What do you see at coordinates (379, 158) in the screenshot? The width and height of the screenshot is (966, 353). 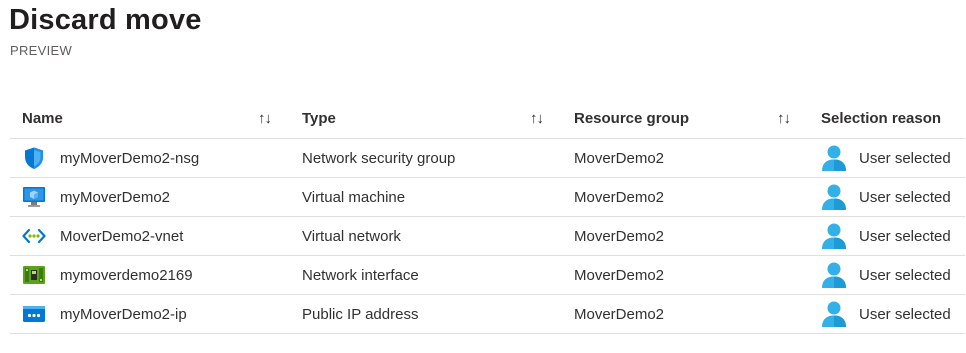 I see `type-cell: Network security group` at bounding box center [379, 158].